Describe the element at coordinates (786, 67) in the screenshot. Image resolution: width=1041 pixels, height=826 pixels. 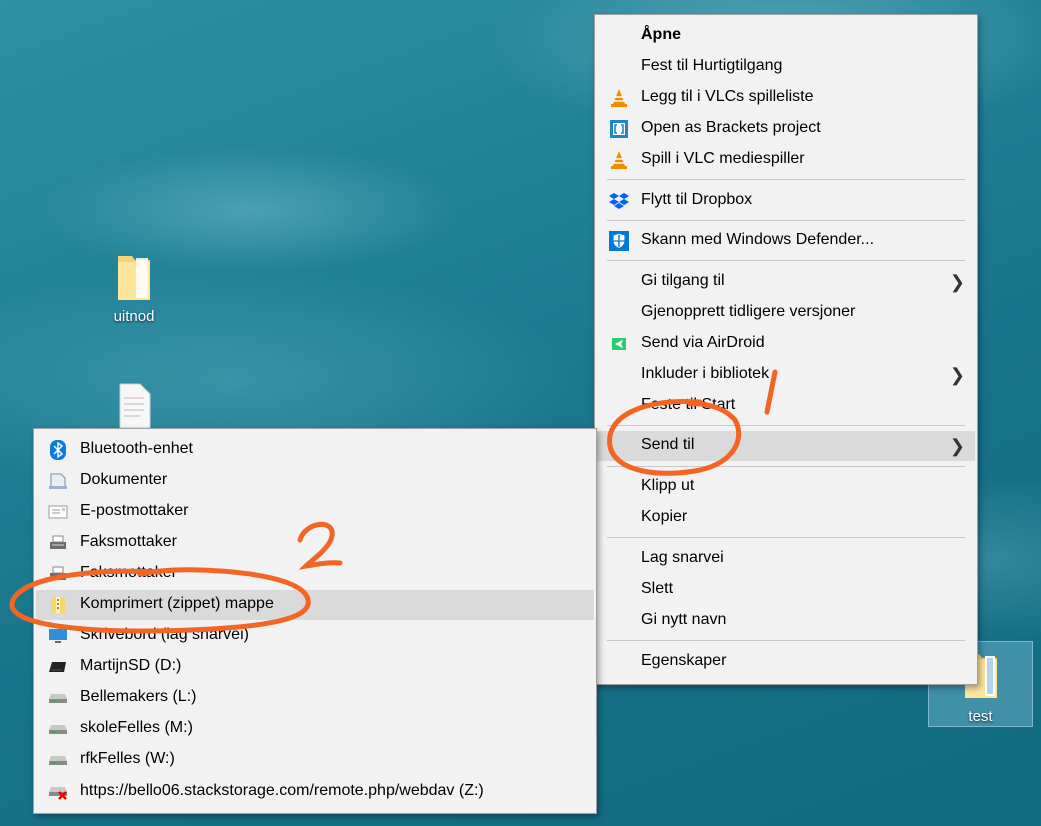
I see `menu-item-pin-quick-access: Fest til Hurtigtilgang` at that location.